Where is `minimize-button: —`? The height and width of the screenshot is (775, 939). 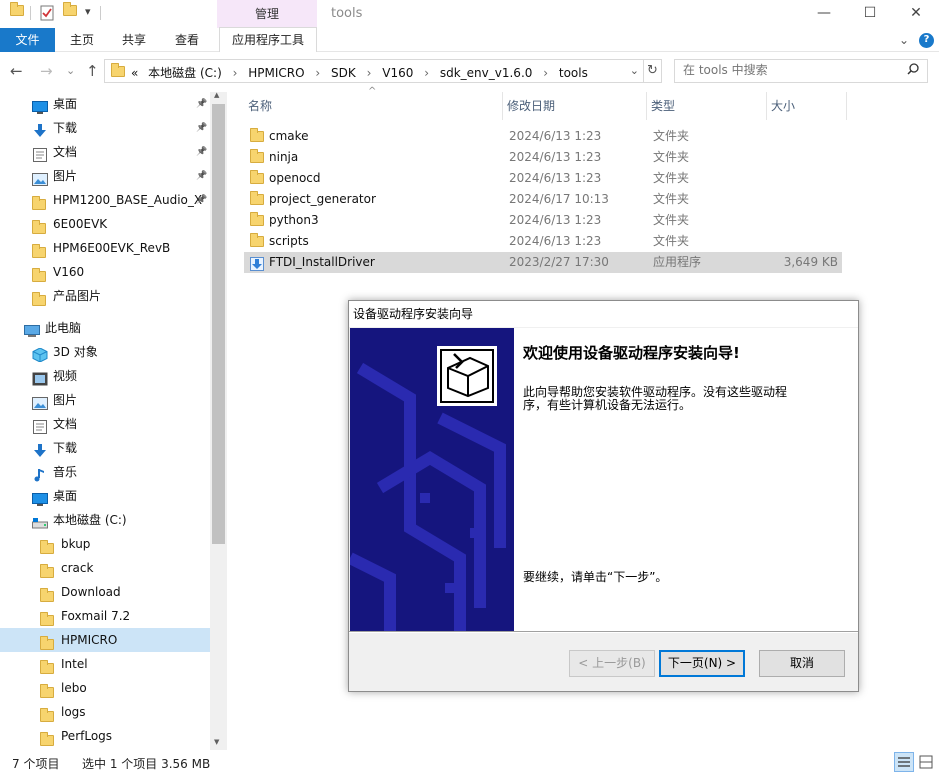
minimize-button: — is located at coordinates (824, 14).